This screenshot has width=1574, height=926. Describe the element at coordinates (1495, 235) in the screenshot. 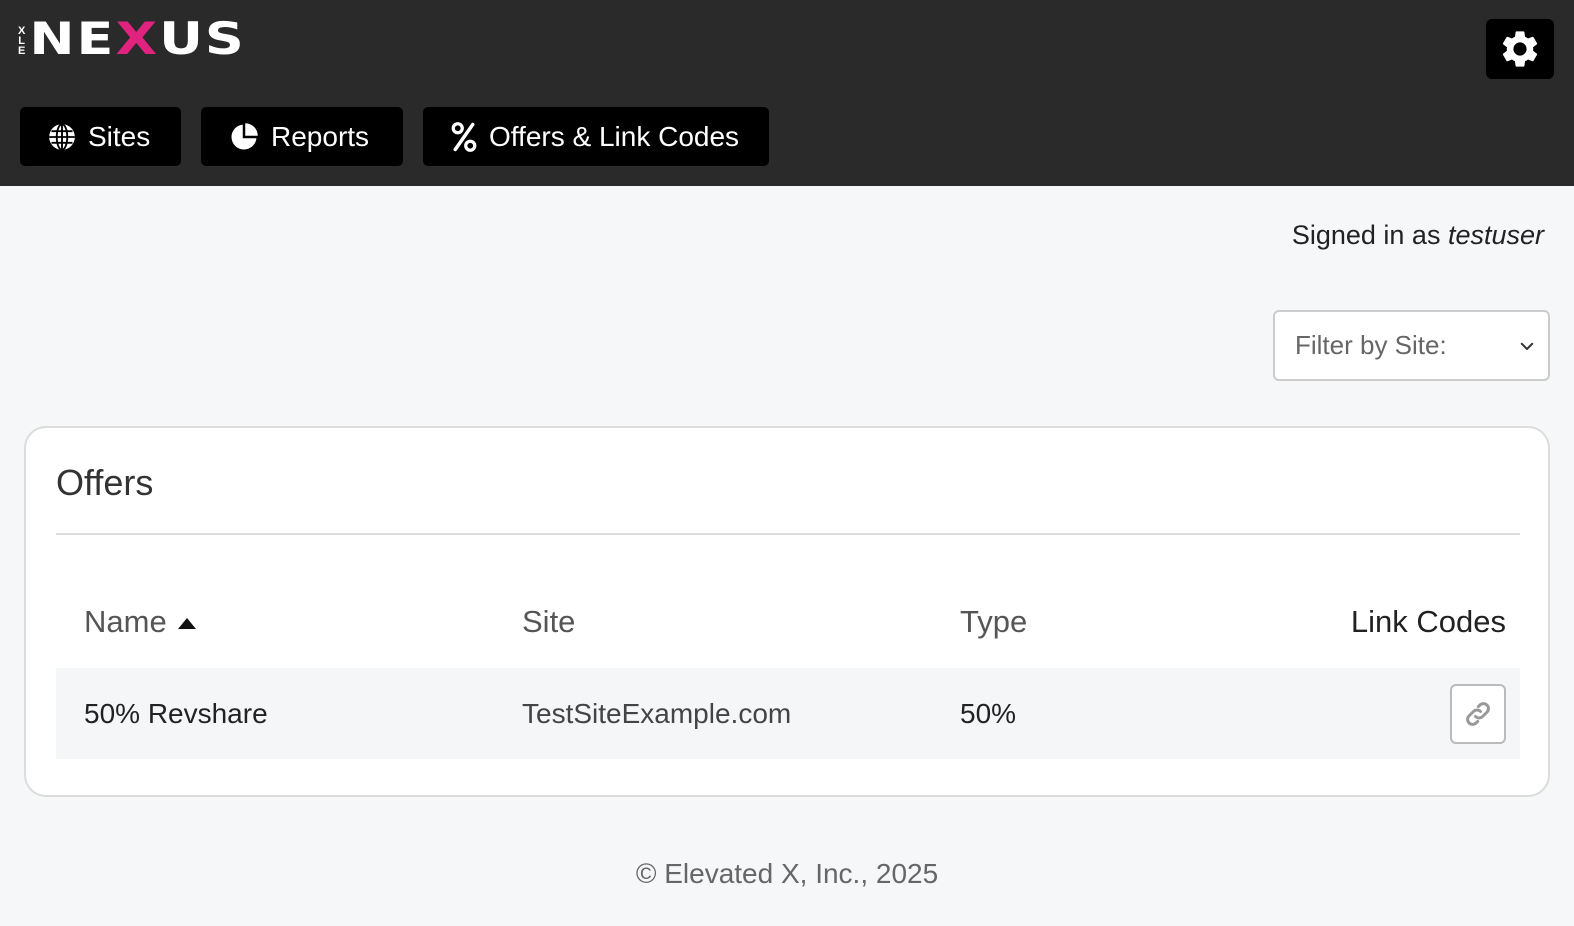

I see `signed-in-username: testuser` at that location.